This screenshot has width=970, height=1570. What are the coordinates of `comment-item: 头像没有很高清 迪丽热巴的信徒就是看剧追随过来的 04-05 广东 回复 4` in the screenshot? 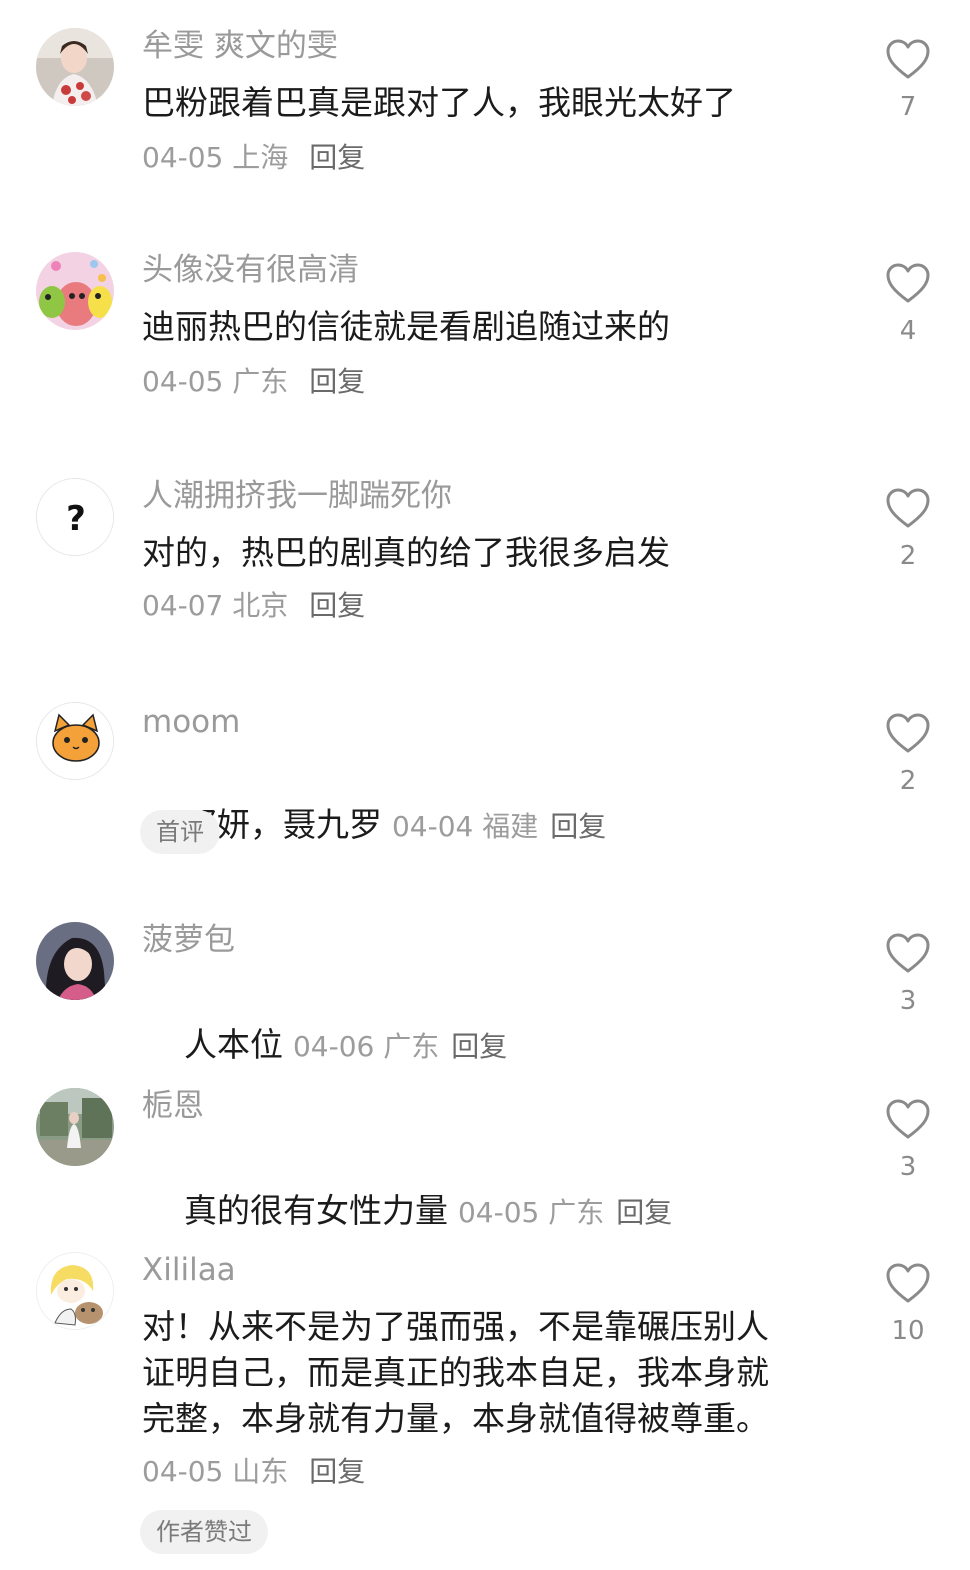 It's located at (485, 324).